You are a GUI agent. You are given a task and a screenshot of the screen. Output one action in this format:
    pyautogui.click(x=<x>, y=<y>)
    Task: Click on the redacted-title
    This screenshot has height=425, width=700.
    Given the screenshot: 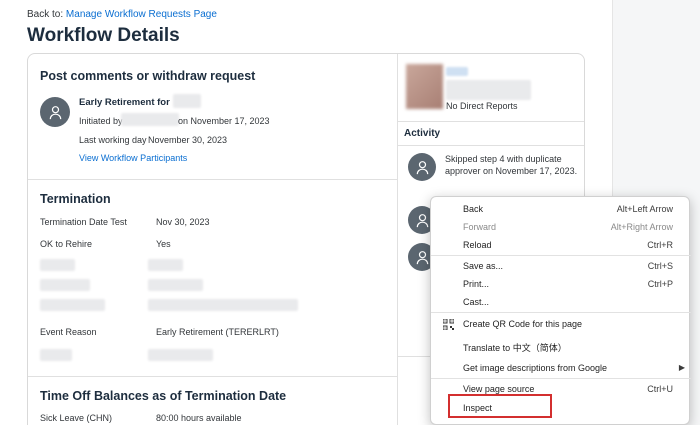 What is the action you would take?
    pyautogui.click(x=488, y=90)
    